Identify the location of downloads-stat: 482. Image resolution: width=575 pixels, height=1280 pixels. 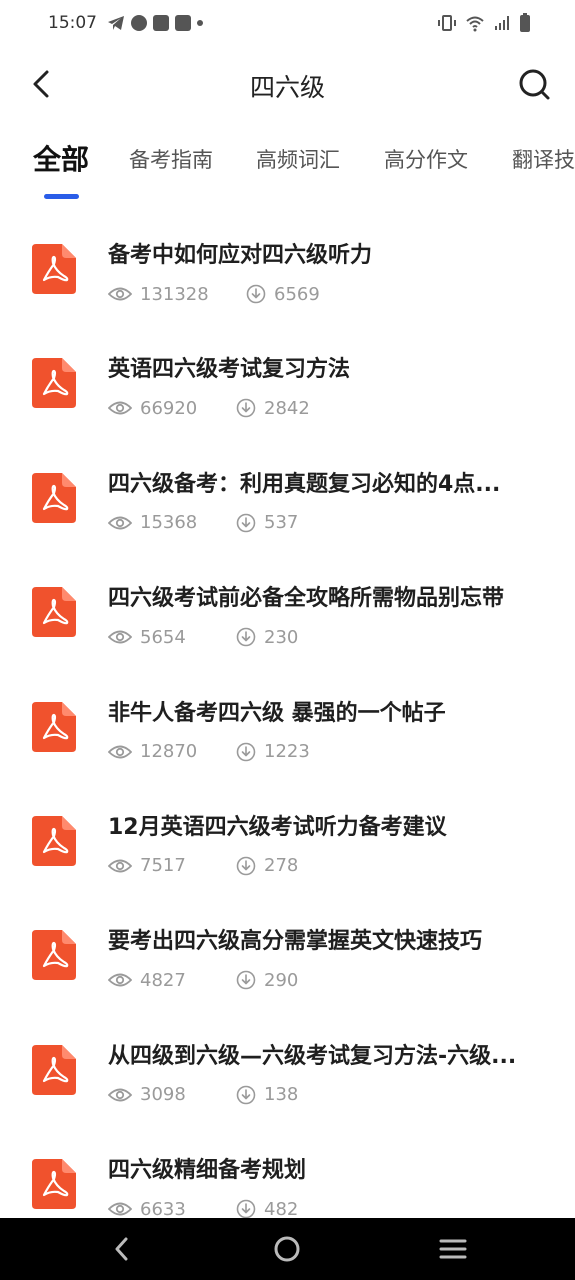
(267, 1209).